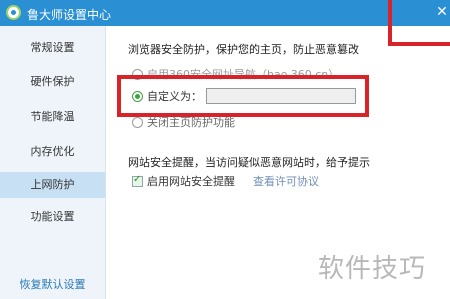 The height and width of the screenshot is (299, 450). I want to click on browser-protection-heading: 浏览器安全防护，保护您的主页，防止恶意篡改, so click(243, 49).